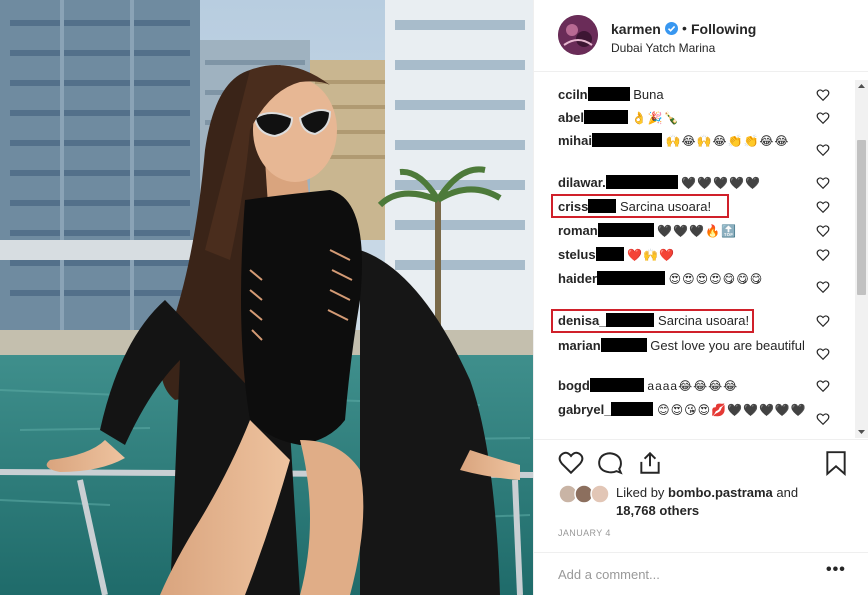  What do you see at coordinates (579, 345) in the screenshot?
I see `comment-author: marian` at bounding box center [579, 345].